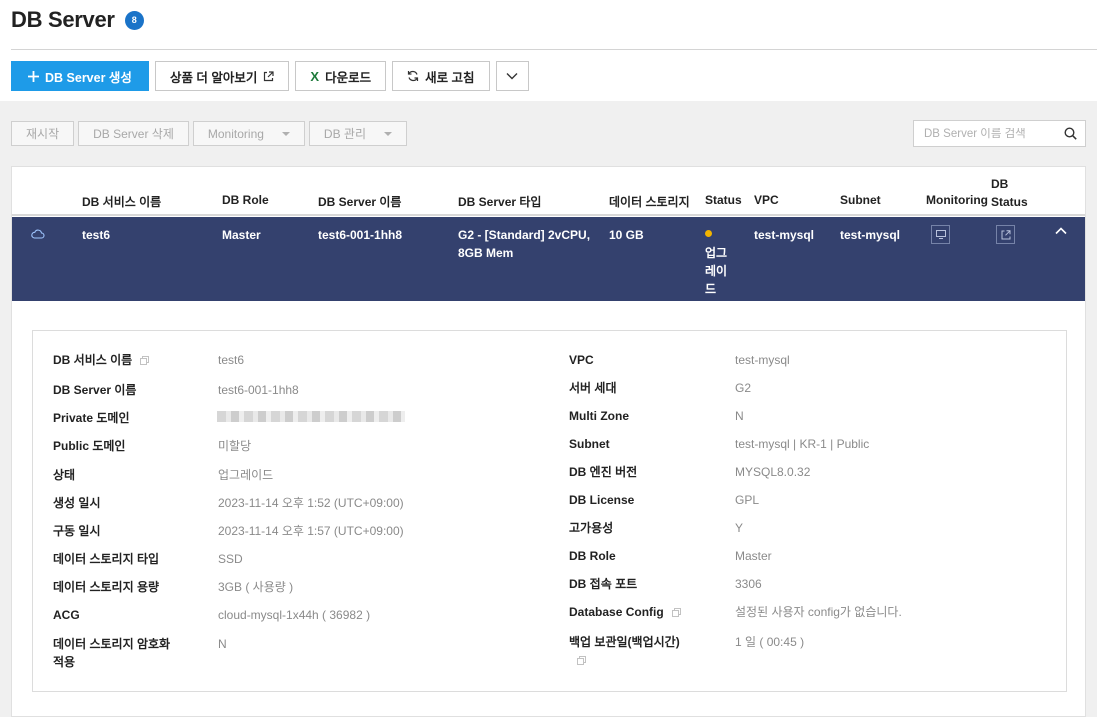  Describe the element at coordinates (33, 76) in the screenshot. I see `plus-icon` at that location.